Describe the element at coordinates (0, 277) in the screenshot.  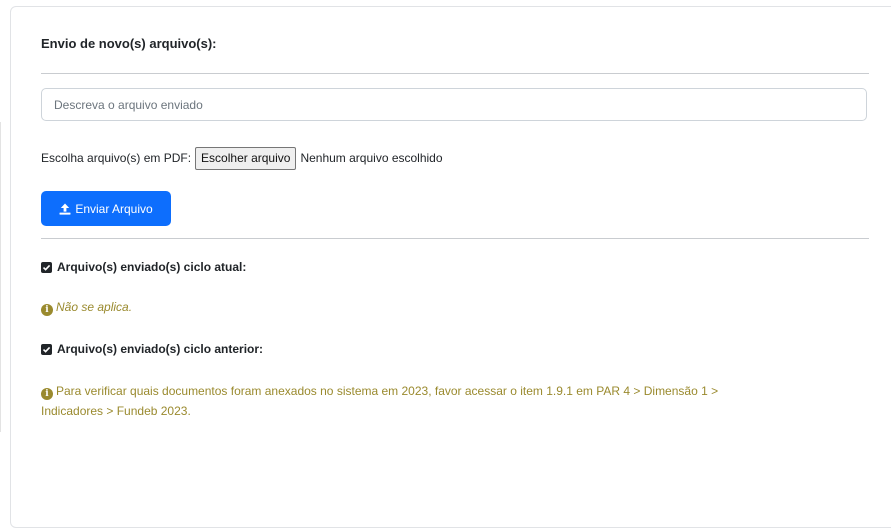
I see `left-panel-edge` at that location.